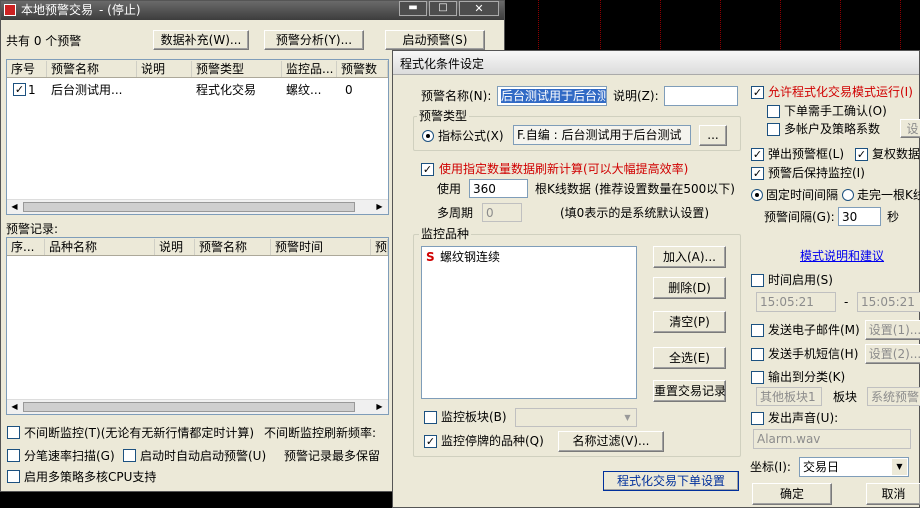 This screenshot has width=920, height=508. Describe the element at coordinates (861, 154) in the screenshot. I see `rights-checkbox: ✓` at that location.